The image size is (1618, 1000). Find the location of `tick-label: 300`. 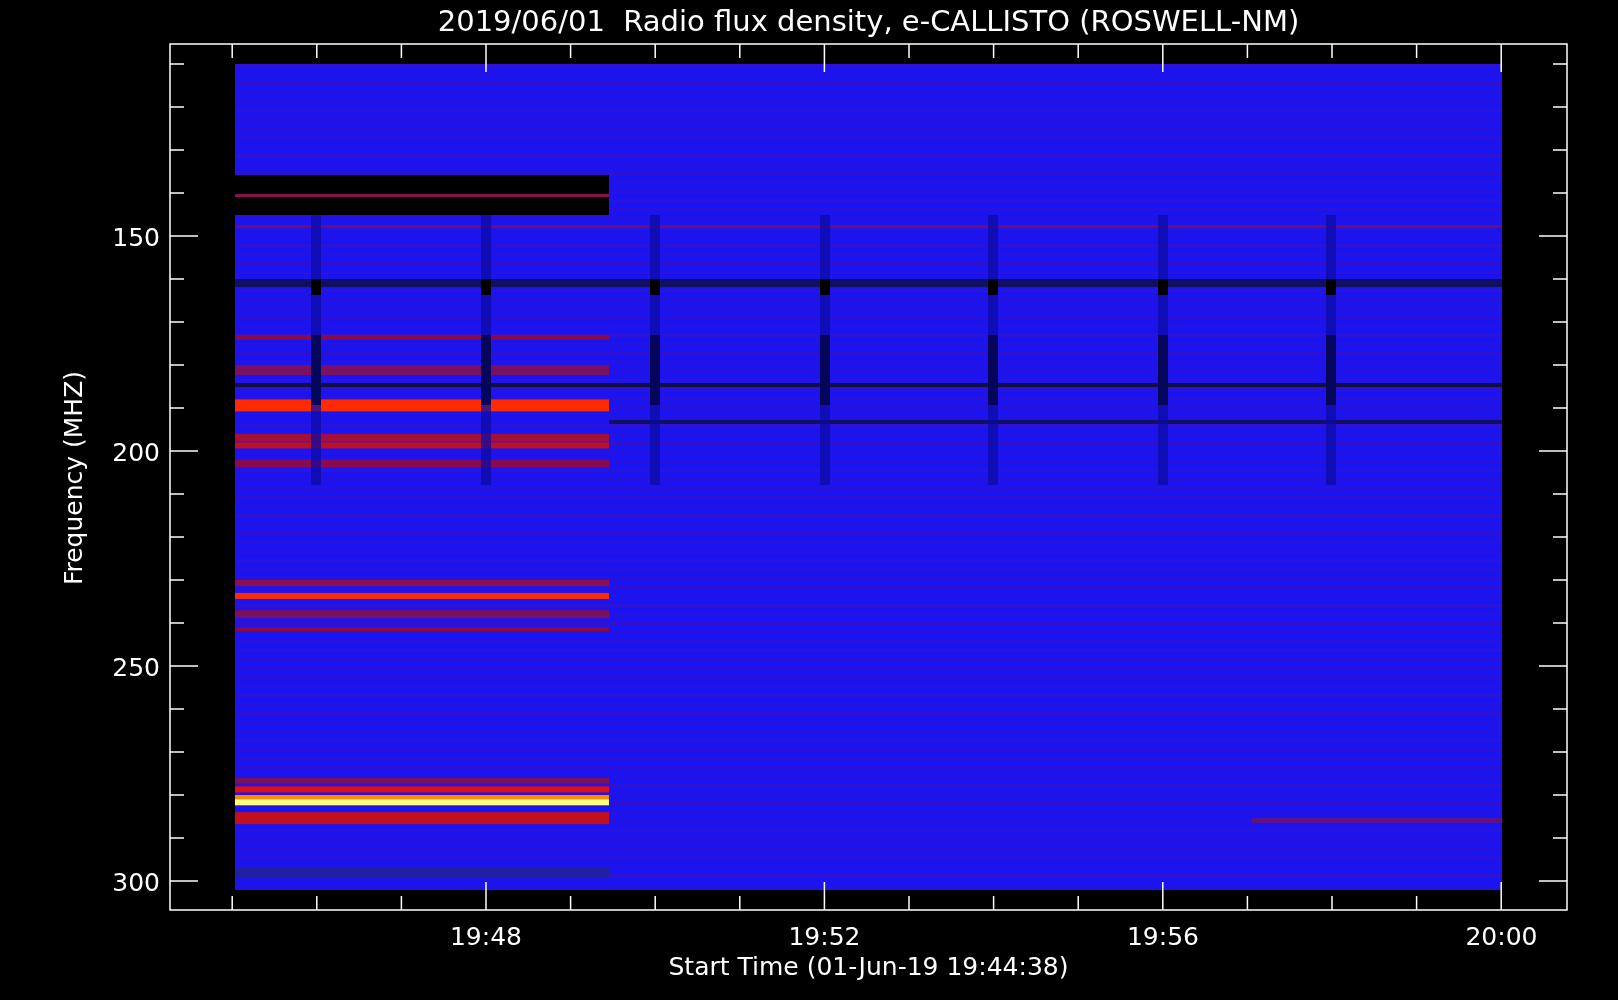

tick-label: 300 is located at coordinates (136, 882).